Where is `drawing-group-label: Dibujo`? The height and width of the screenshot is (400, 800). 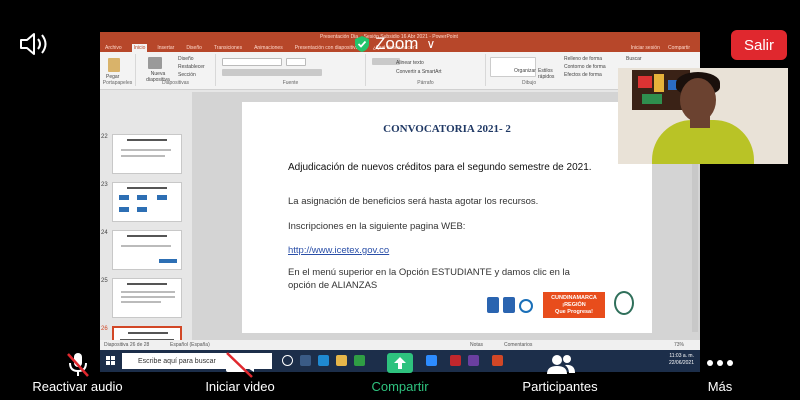 drawing-group-label: Dibujo is located at coordinates (529, 83).